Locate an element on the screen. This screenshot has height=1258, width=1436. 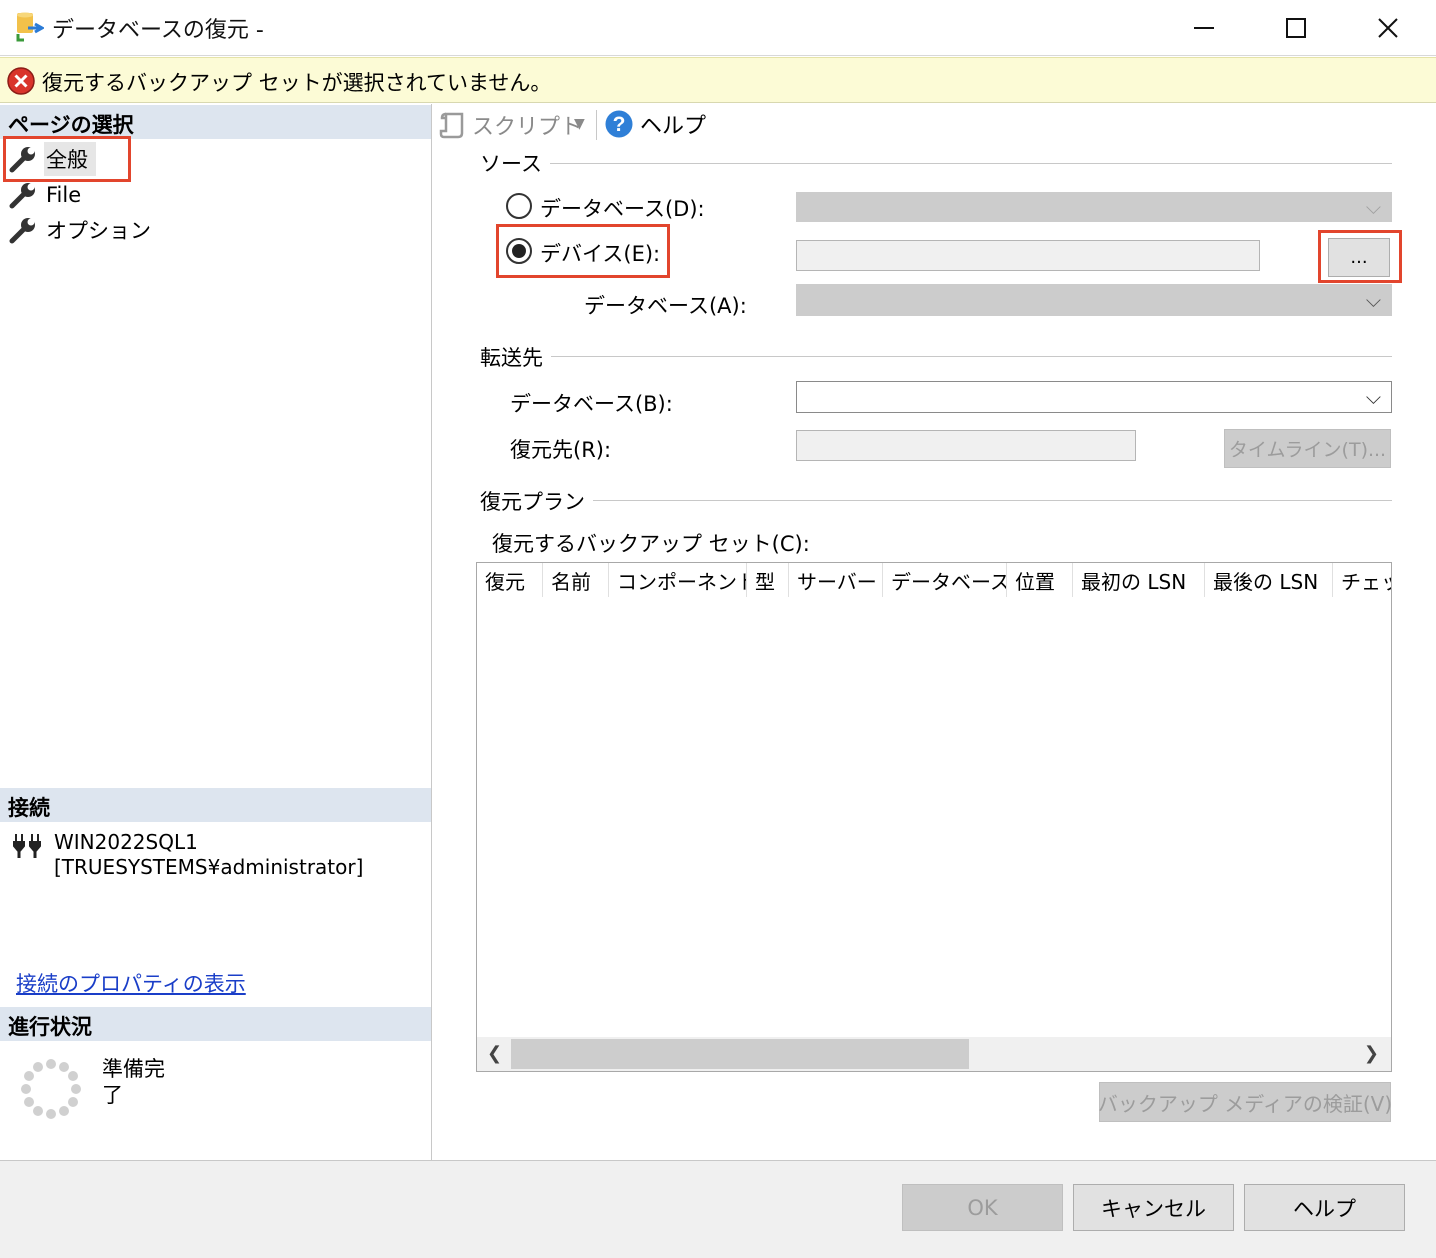
view-connection-properties-link: 接続のプロパティの表示 is located at coordinates (131, 983).